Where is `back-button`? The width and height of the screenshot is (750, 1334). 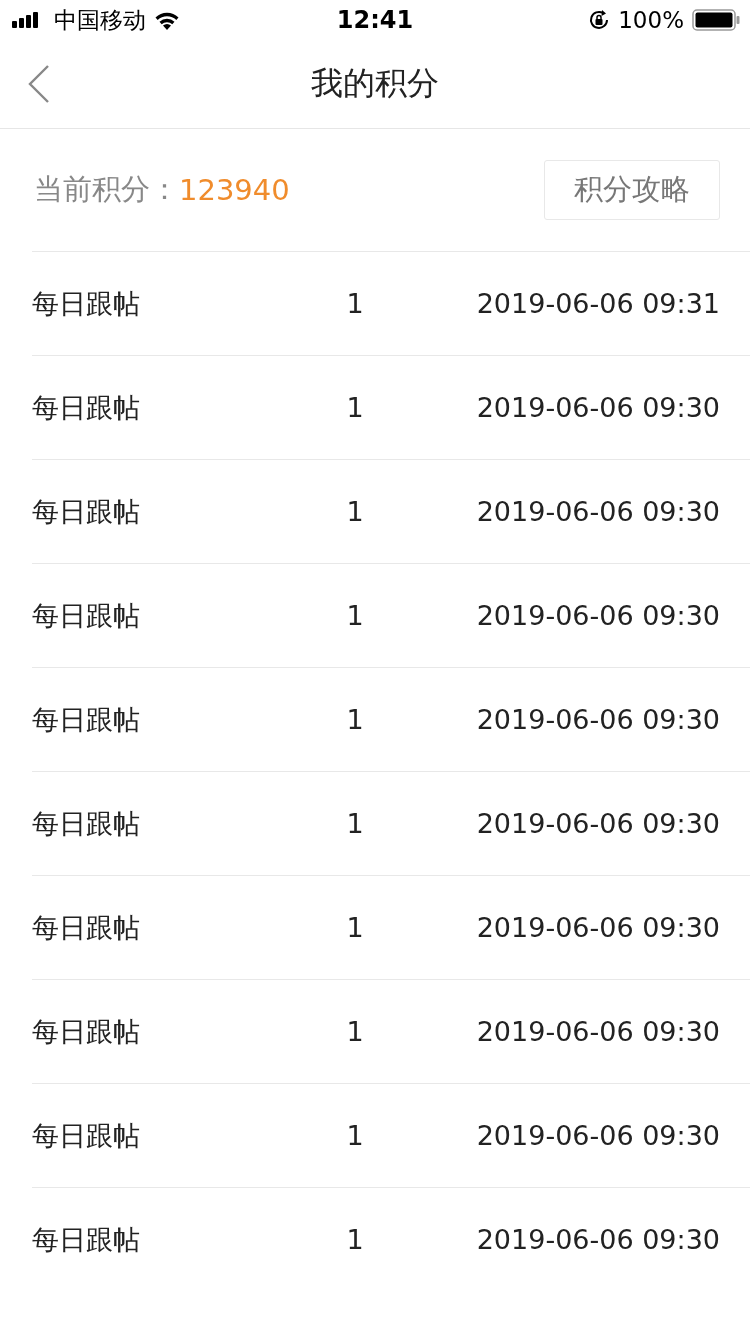
back-button is located at coordinates (39, 84).